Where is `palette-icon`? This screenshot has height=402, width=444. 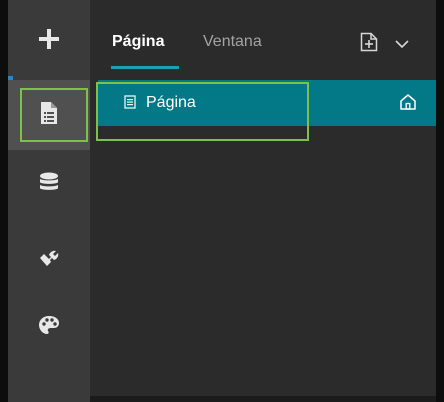
palette-icon is located at coordinates (49, 327).